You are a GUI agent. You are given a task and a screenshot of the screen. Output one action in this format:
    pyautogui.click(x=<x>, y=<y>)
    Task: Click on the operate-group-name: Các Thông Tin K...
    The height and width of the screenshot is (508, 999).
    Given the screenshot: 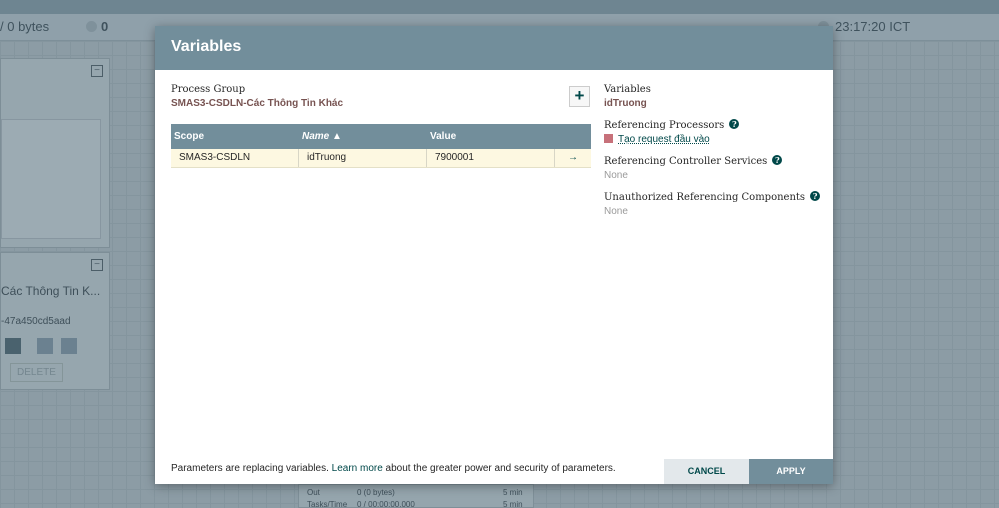 What is the action you would take?
    pyautogui.click(x=51, y=291)
    